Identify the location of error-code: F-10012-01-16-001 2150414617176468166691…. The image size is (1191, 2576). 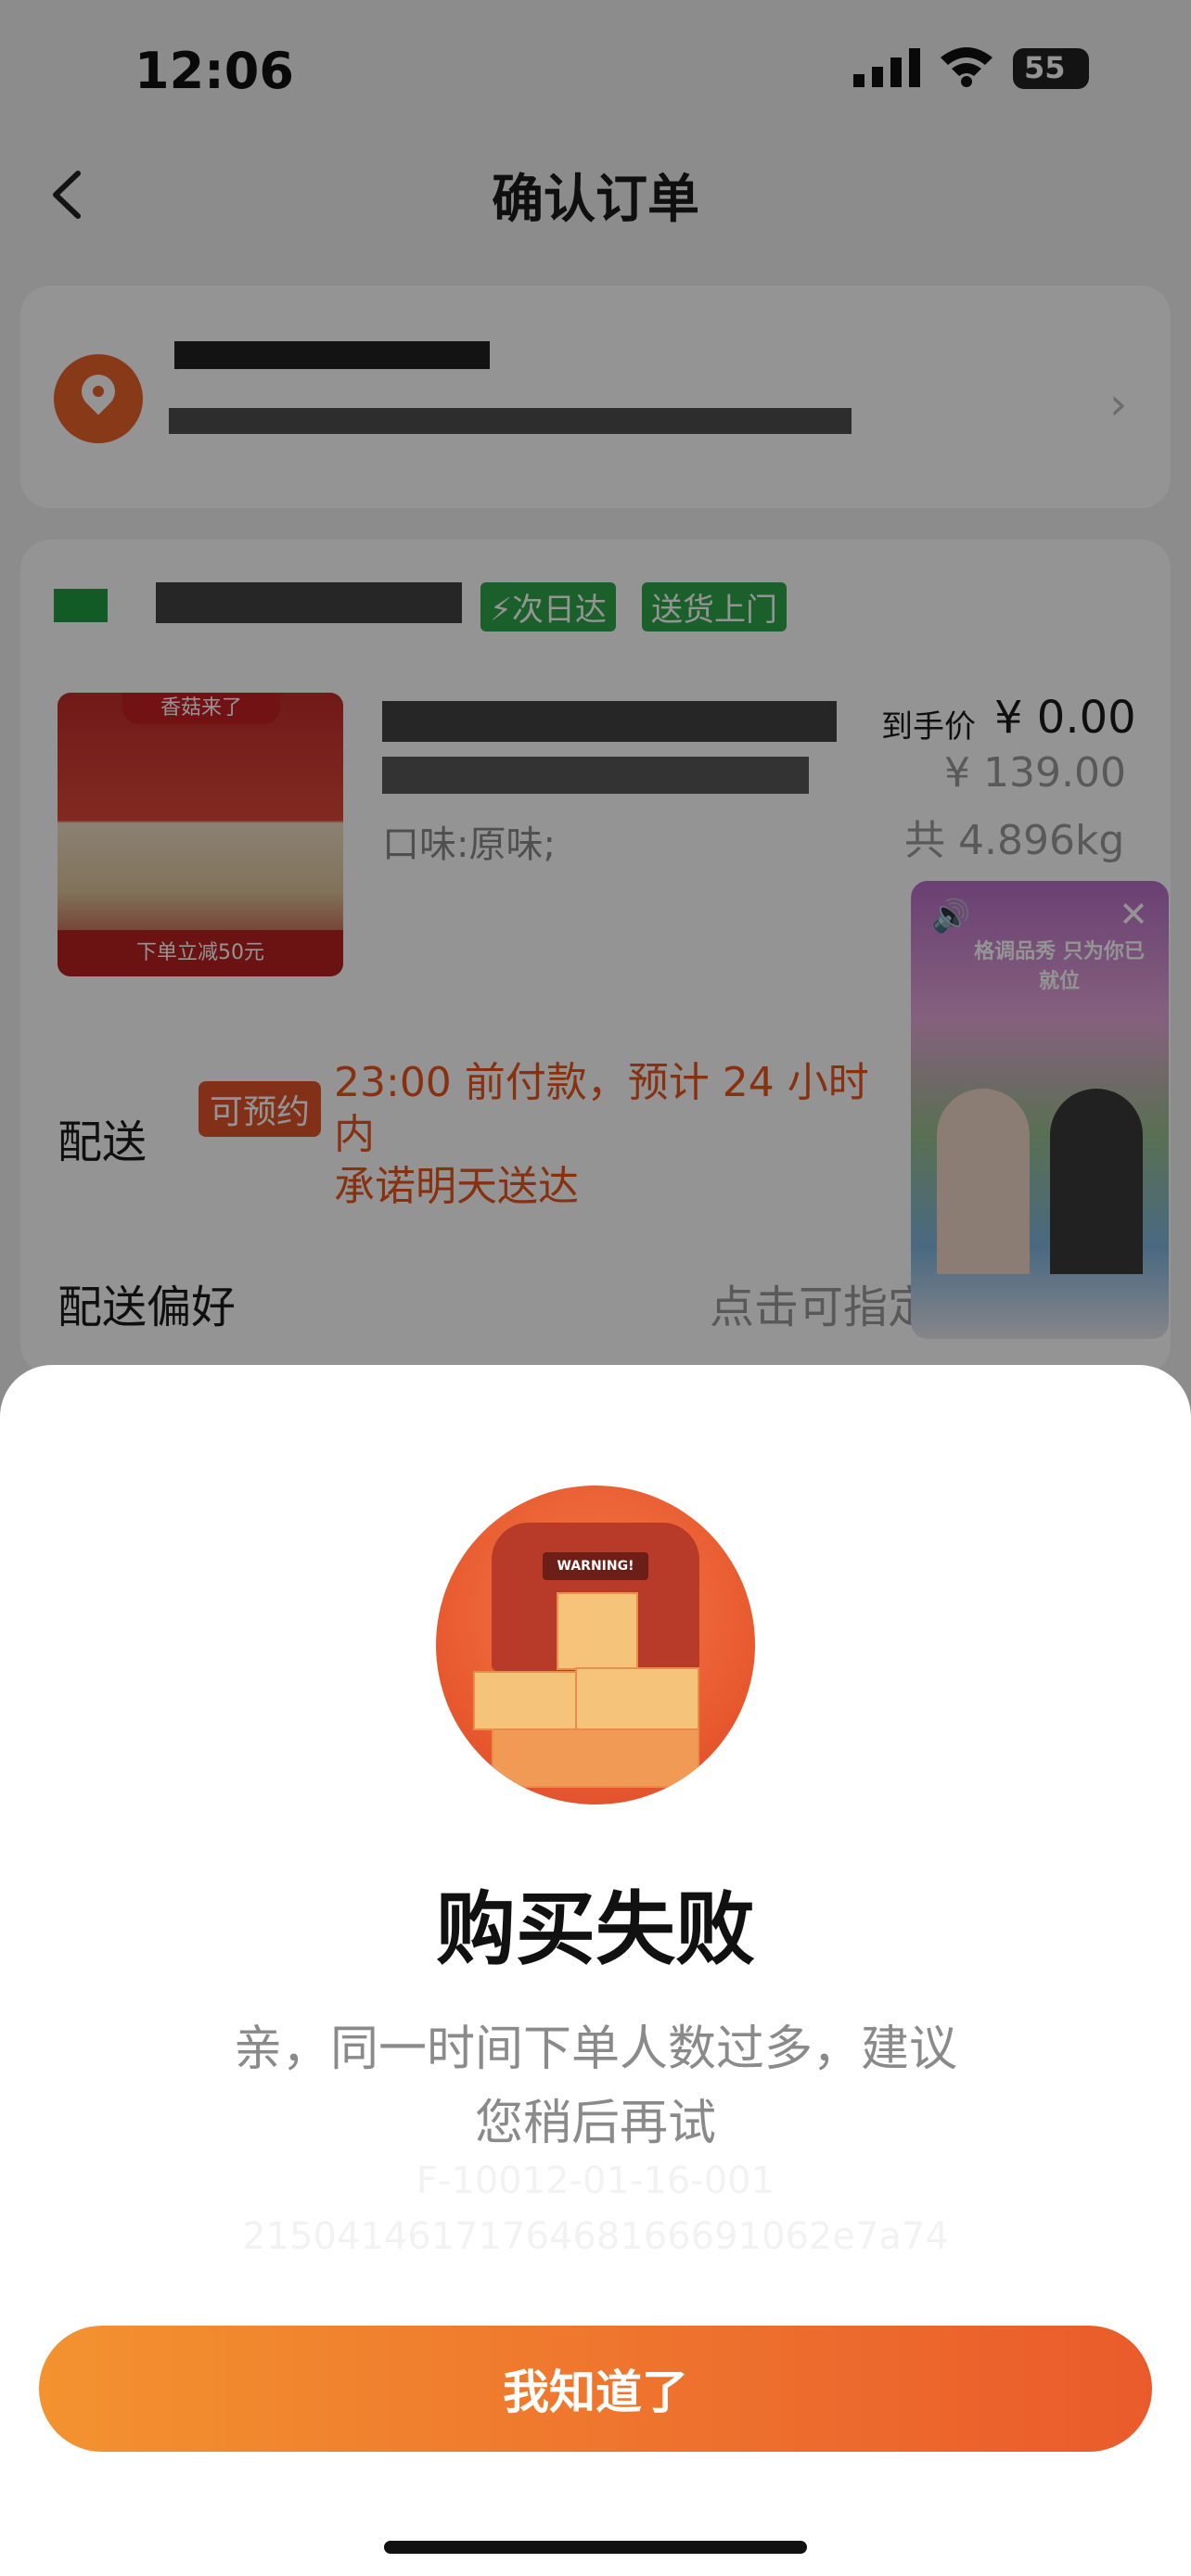
(595, 2208).